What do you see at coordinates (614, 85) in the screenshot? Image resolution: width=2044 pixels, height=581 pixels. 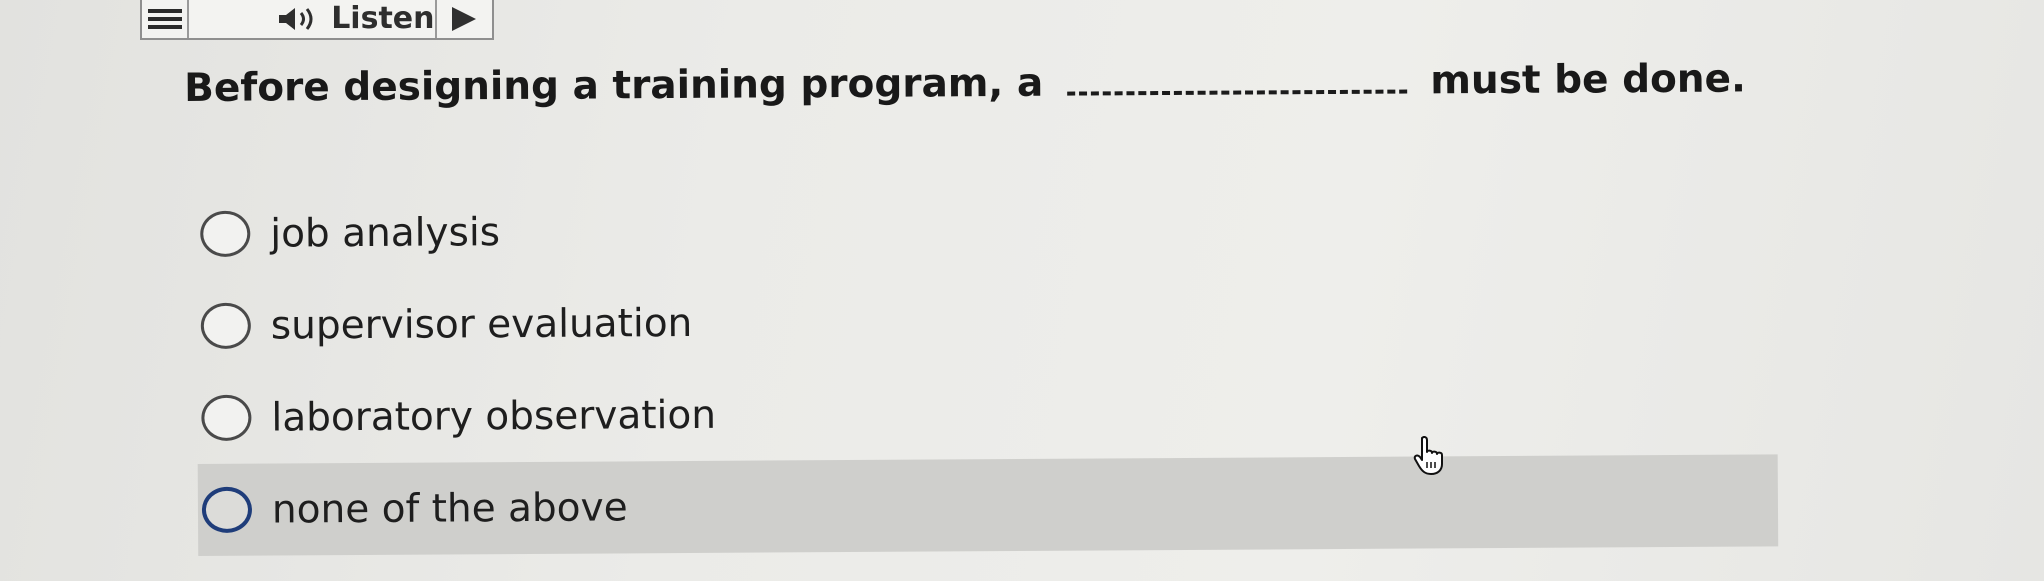 I see `question-text-before: Before designing a training program, a` at bounding box center [614, 85].